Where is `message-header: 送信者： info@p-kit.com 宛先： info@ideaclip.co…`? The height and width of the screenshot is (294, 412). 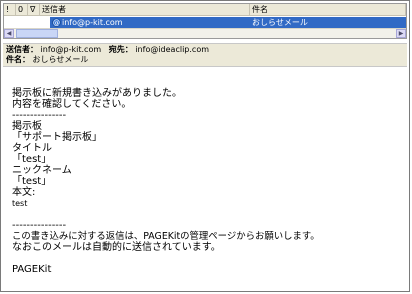
message-header: 送信者： info@p-kit.com 宛先： info@ideaclip.co… is located at coordinates (205, 55).